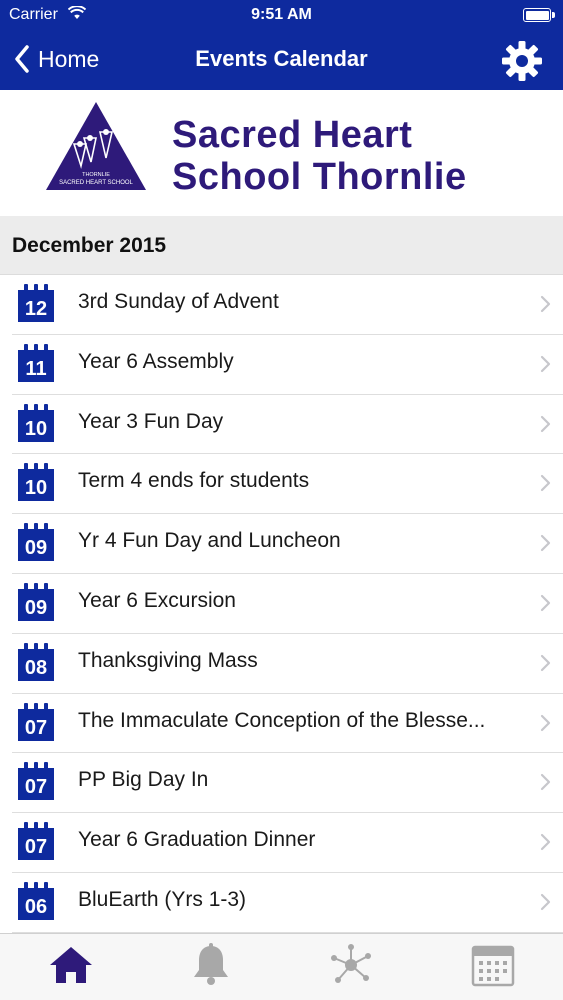 The image size is (563, 1000). Describe the element at coordinates (36, 309) in the screenshot. I see `event-day: 12` at that location.